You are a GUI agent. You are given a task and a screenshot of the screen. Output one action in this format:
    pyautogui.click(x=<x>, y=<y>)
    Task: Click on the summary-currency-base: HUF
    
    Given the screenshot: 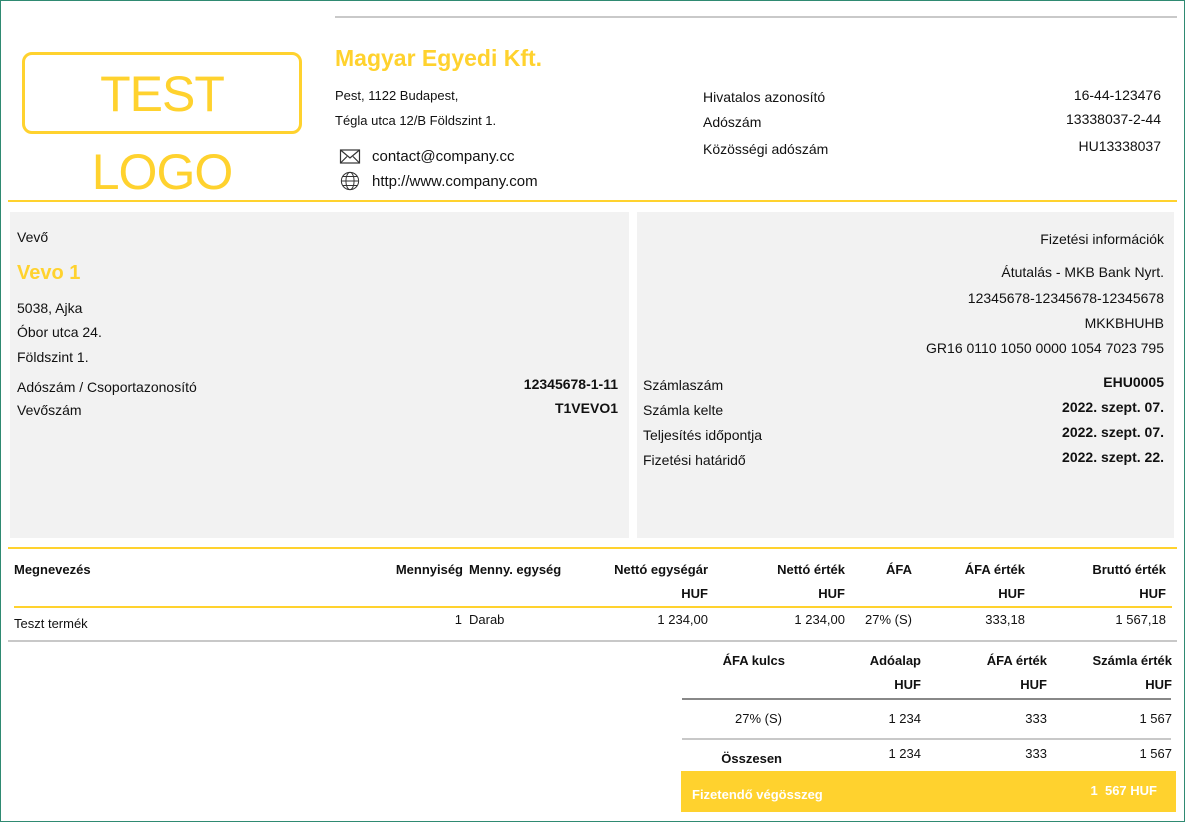 What is the action you would take?
    pyautogui.click(x=907, y=684)
    